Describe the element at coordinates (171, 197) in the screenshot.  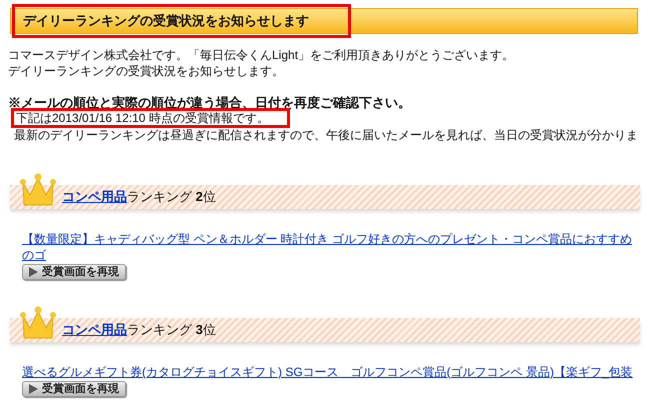
I see `rank-text: ランキング 2位` at that location.